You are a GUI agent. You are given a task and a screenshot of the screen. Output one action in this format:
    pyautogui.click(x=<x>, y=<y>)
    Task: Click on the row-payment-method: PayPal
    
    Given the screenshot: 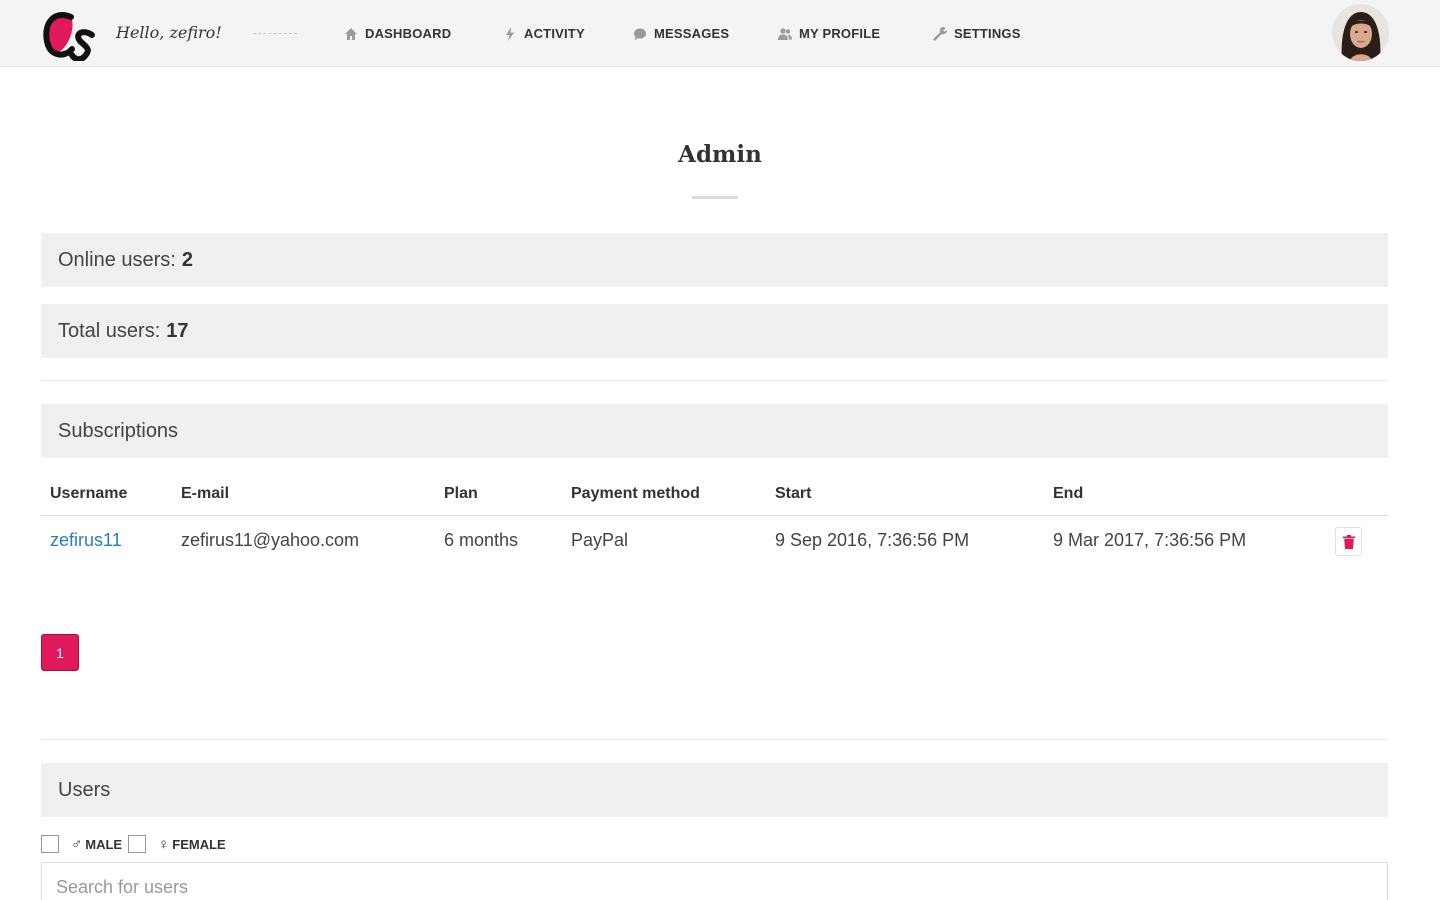 What is the action you would take?
    pyautogui.click(x=600, y=540)
    